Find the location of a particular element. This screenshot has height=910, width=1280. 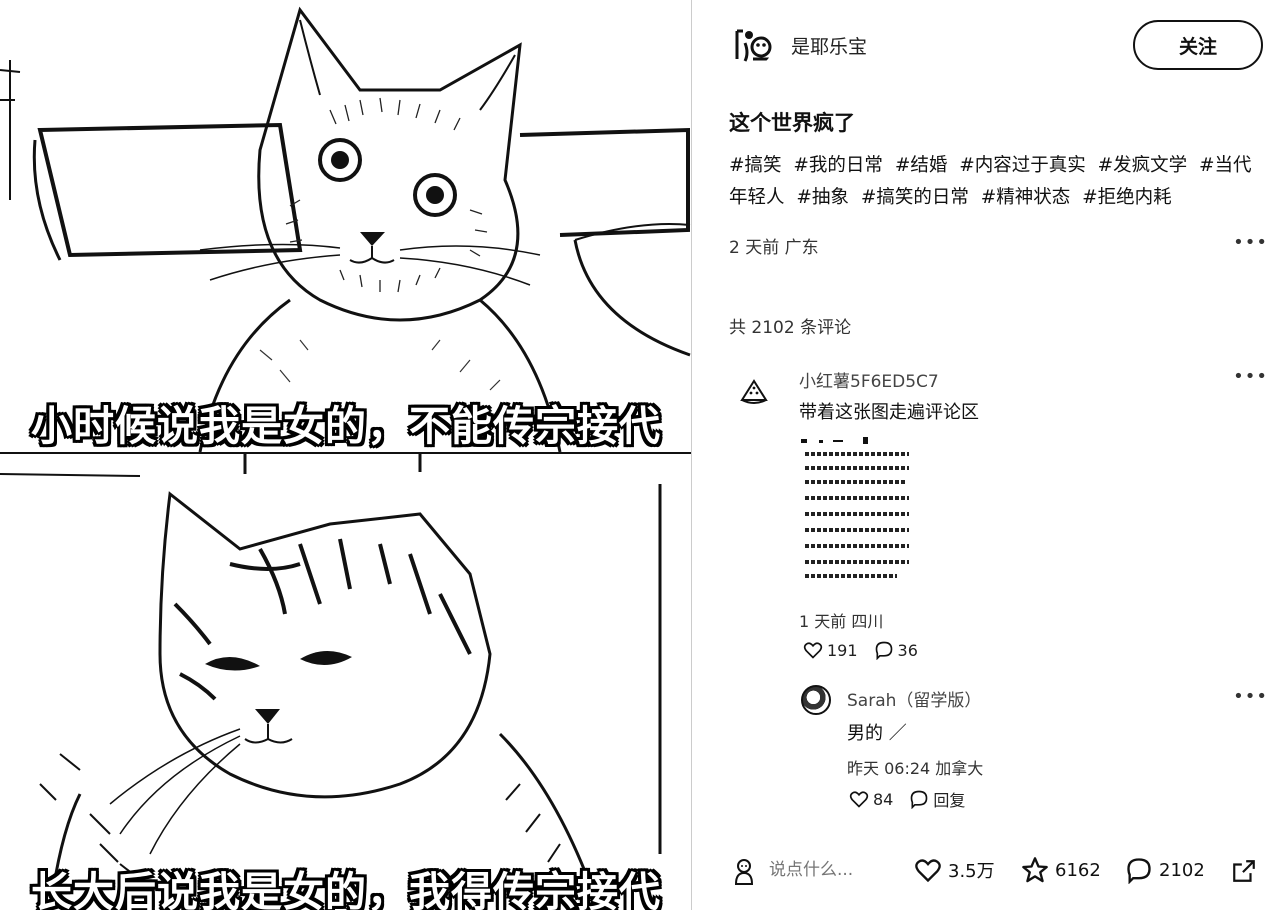

collect-count: 6162 is located at coordinates (1078, 870).